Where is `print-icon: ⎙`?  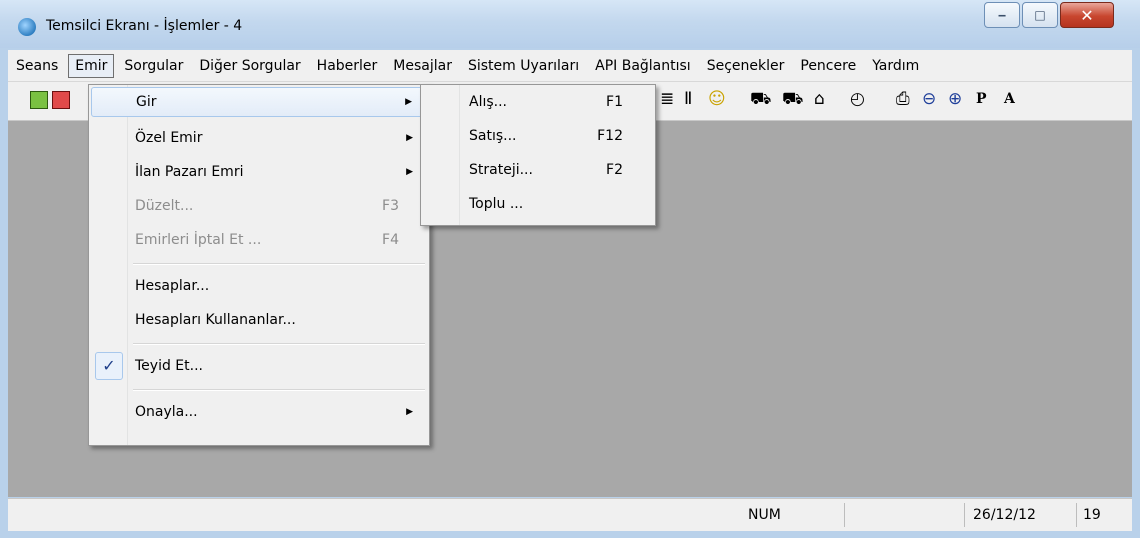
print-icon: ⎙ is located at coordinates (903, 99).